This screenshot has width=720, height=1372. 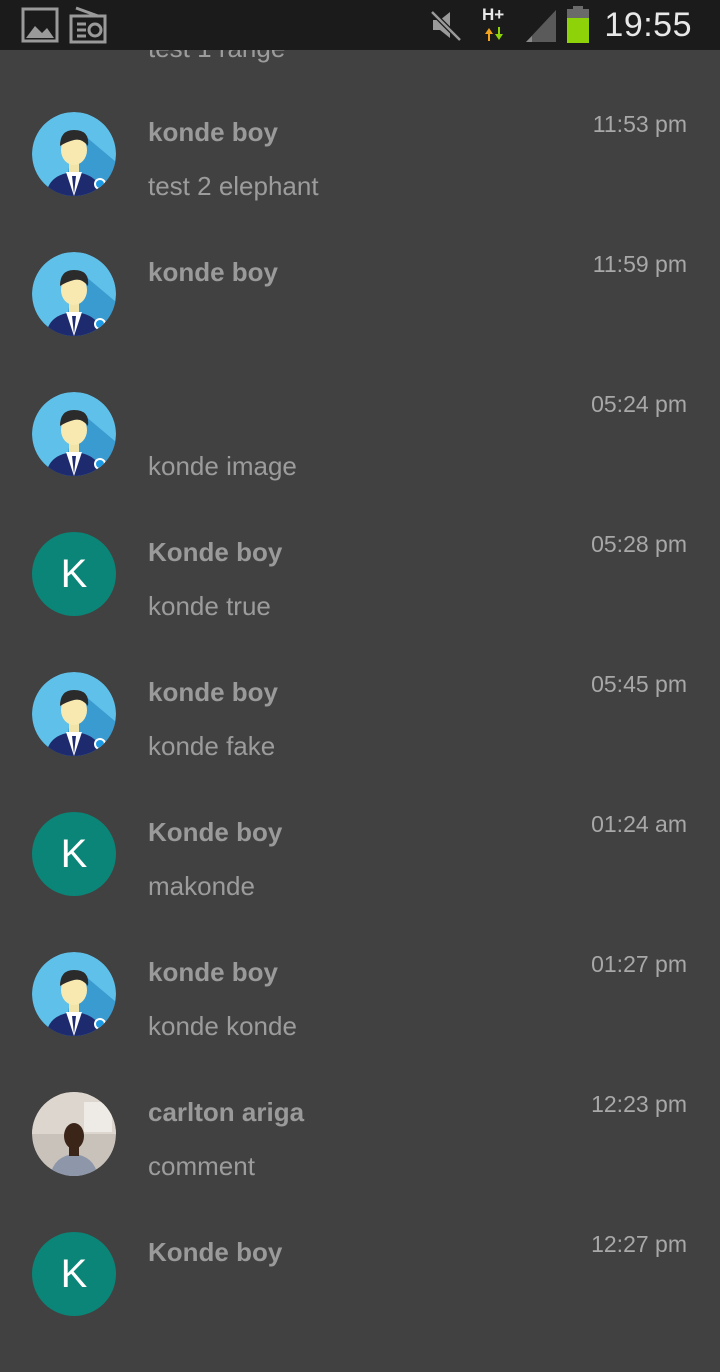 What do you see at coordinates (578, 24) in the screenshot?
I see `battery-icon` at bounding box center [578, 24].